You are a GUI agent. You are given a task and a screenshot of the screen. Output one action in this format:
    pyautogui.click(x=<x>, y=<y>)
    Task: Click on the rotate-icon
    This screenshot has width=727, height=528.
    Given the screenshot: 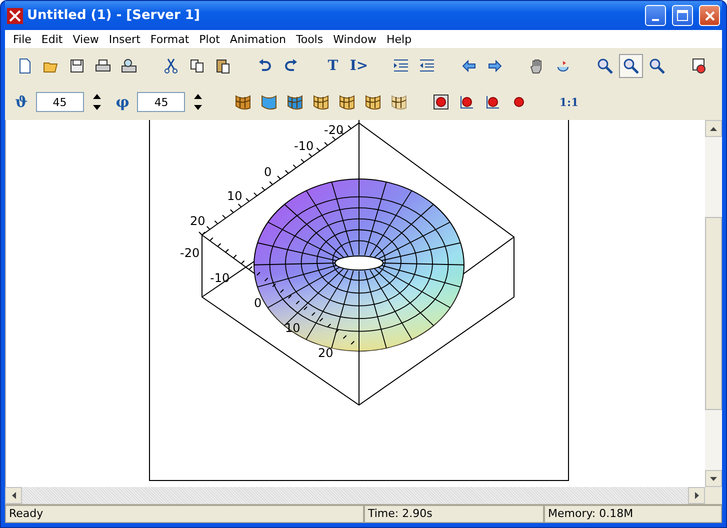 What is the action you would take?
    pyautogui.click(x=563, y=66)
    